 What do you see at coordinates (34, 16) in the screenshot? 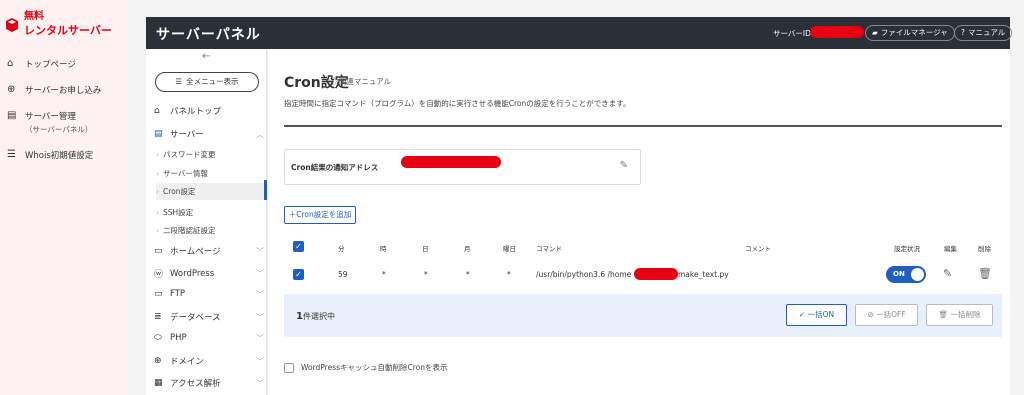
I see `brand-line1: 無料` at bounding box center [34, 16].